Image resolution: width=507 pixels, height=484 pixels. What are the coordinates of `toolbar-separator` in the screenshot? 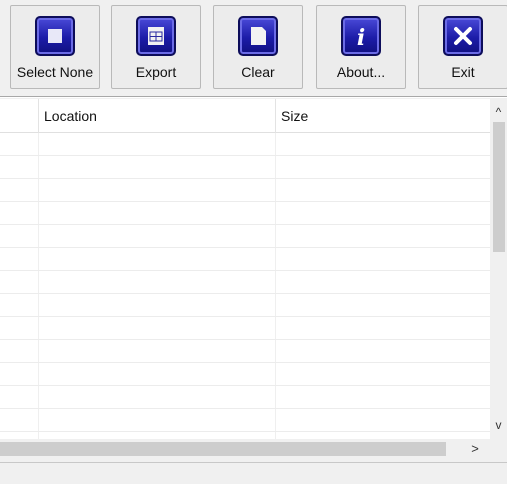 It's located at (253, 97).